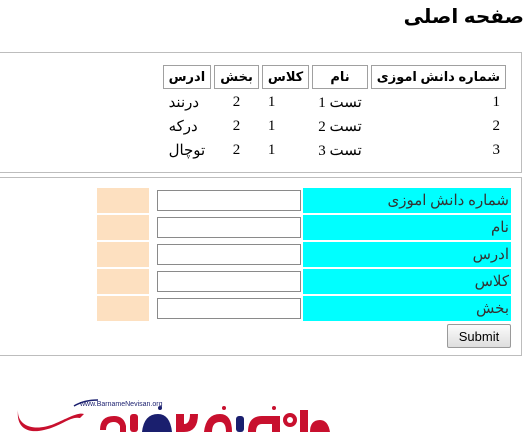  I want to click on table-header-row: شماره دانش اموزی نام کلاس بخش ادرس, so click(334, 77).